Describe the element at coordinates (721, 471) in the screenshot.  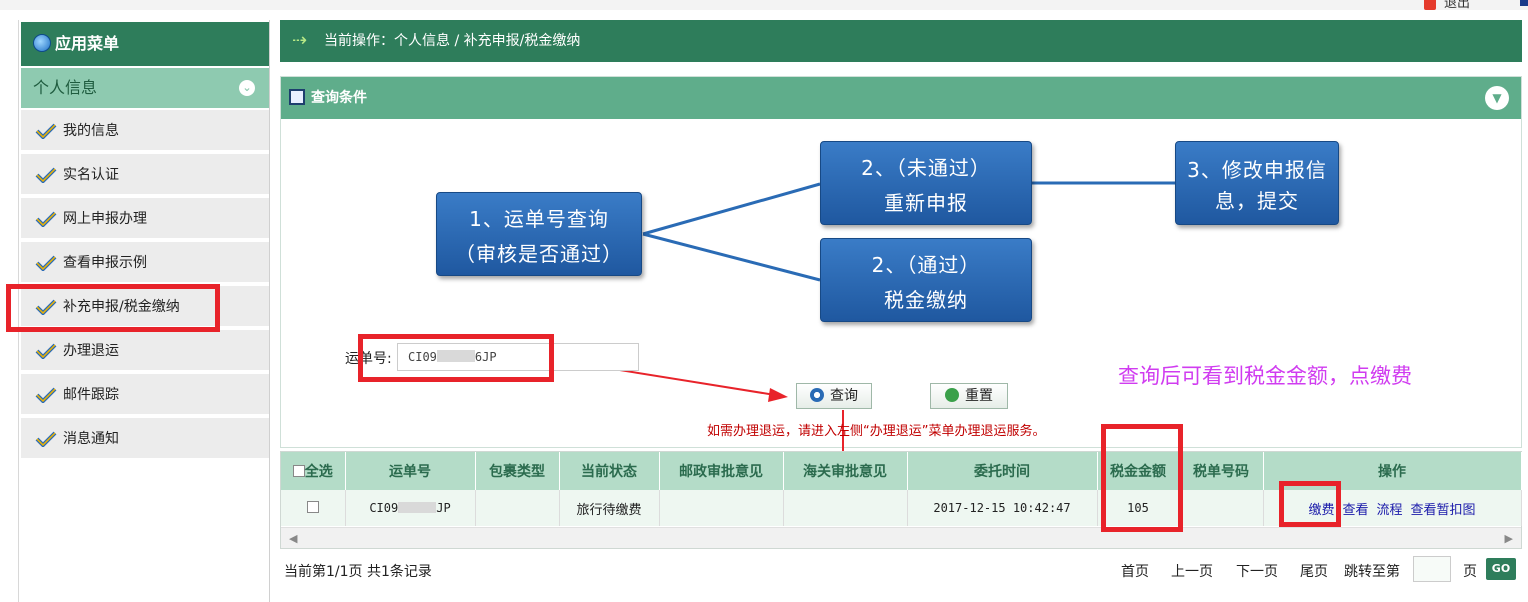
I see `column-header: 邮政审批意见` at that location.